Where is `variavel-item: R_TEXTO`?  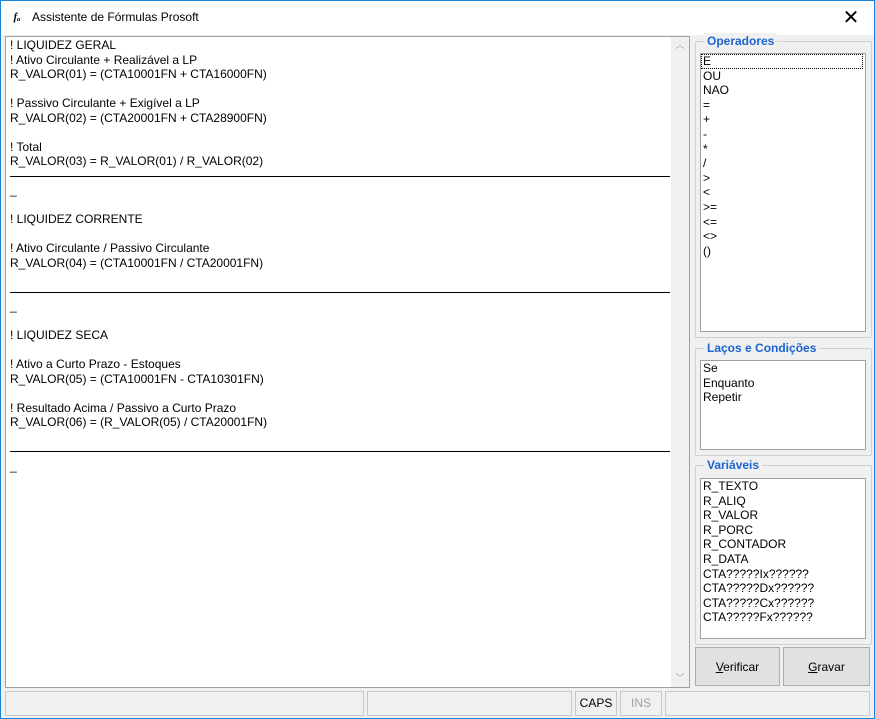 variavel-item: R_TEXTO is located at coordinates (783, 486).